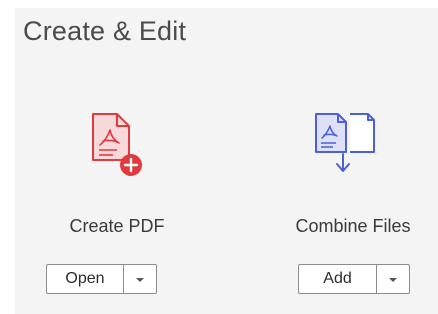 This screenshot has width=438, height=314. Describe the element at coordinates (117, 226) in the screenshot. I see `create-pdf-label: Create PDF` at that location.